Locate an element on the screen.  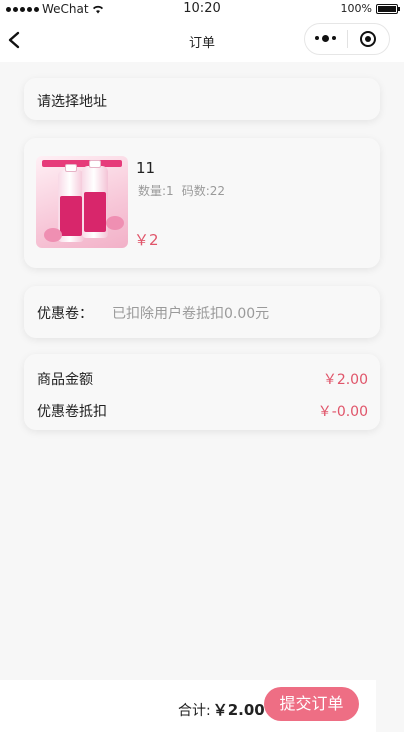
order-total: 合计: ￥2.00 is located at coordinates (221, 709).